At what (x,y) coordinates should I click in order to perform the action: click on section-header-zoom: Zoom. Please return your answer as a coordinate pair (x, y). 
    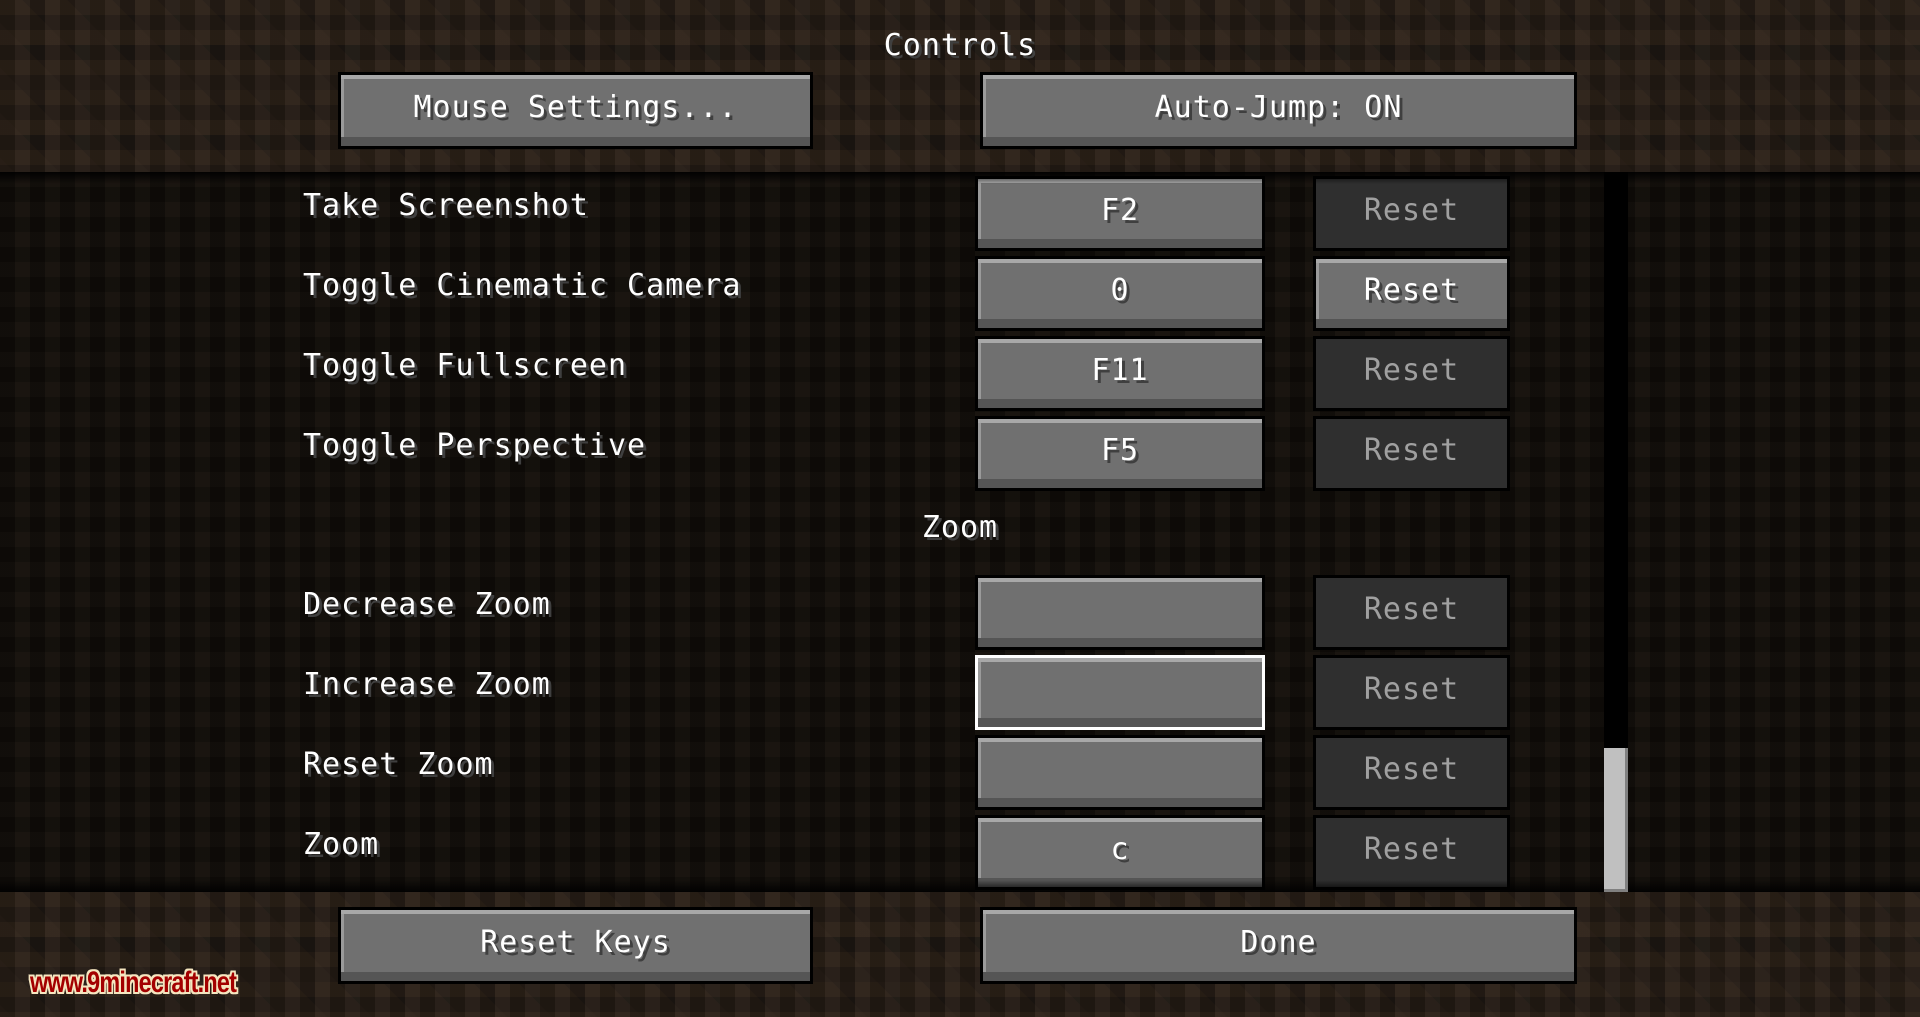
    Looking at the image, I should click on (960, 527).